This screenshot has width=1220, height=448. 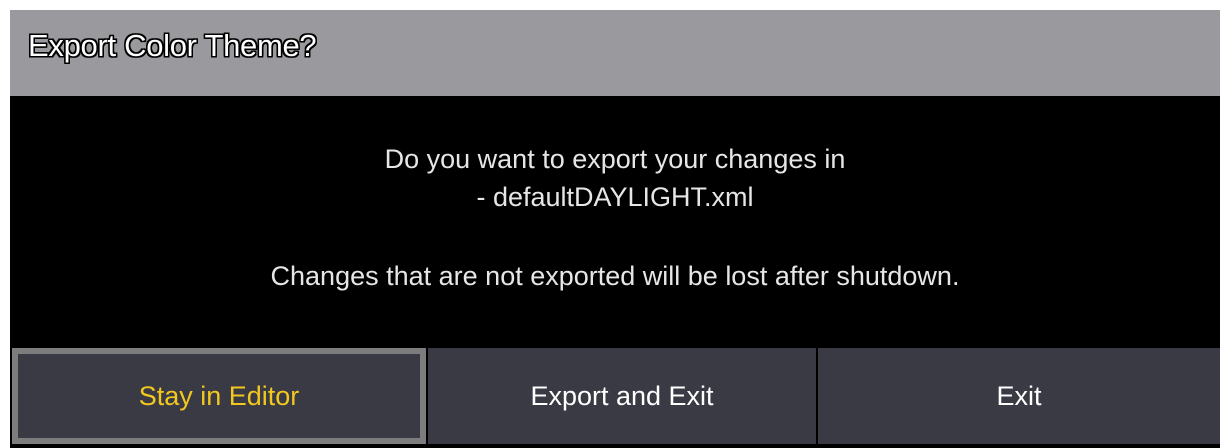 I want to click on export-and-exit-button: Export and Exit, so click(x=622, y=396).